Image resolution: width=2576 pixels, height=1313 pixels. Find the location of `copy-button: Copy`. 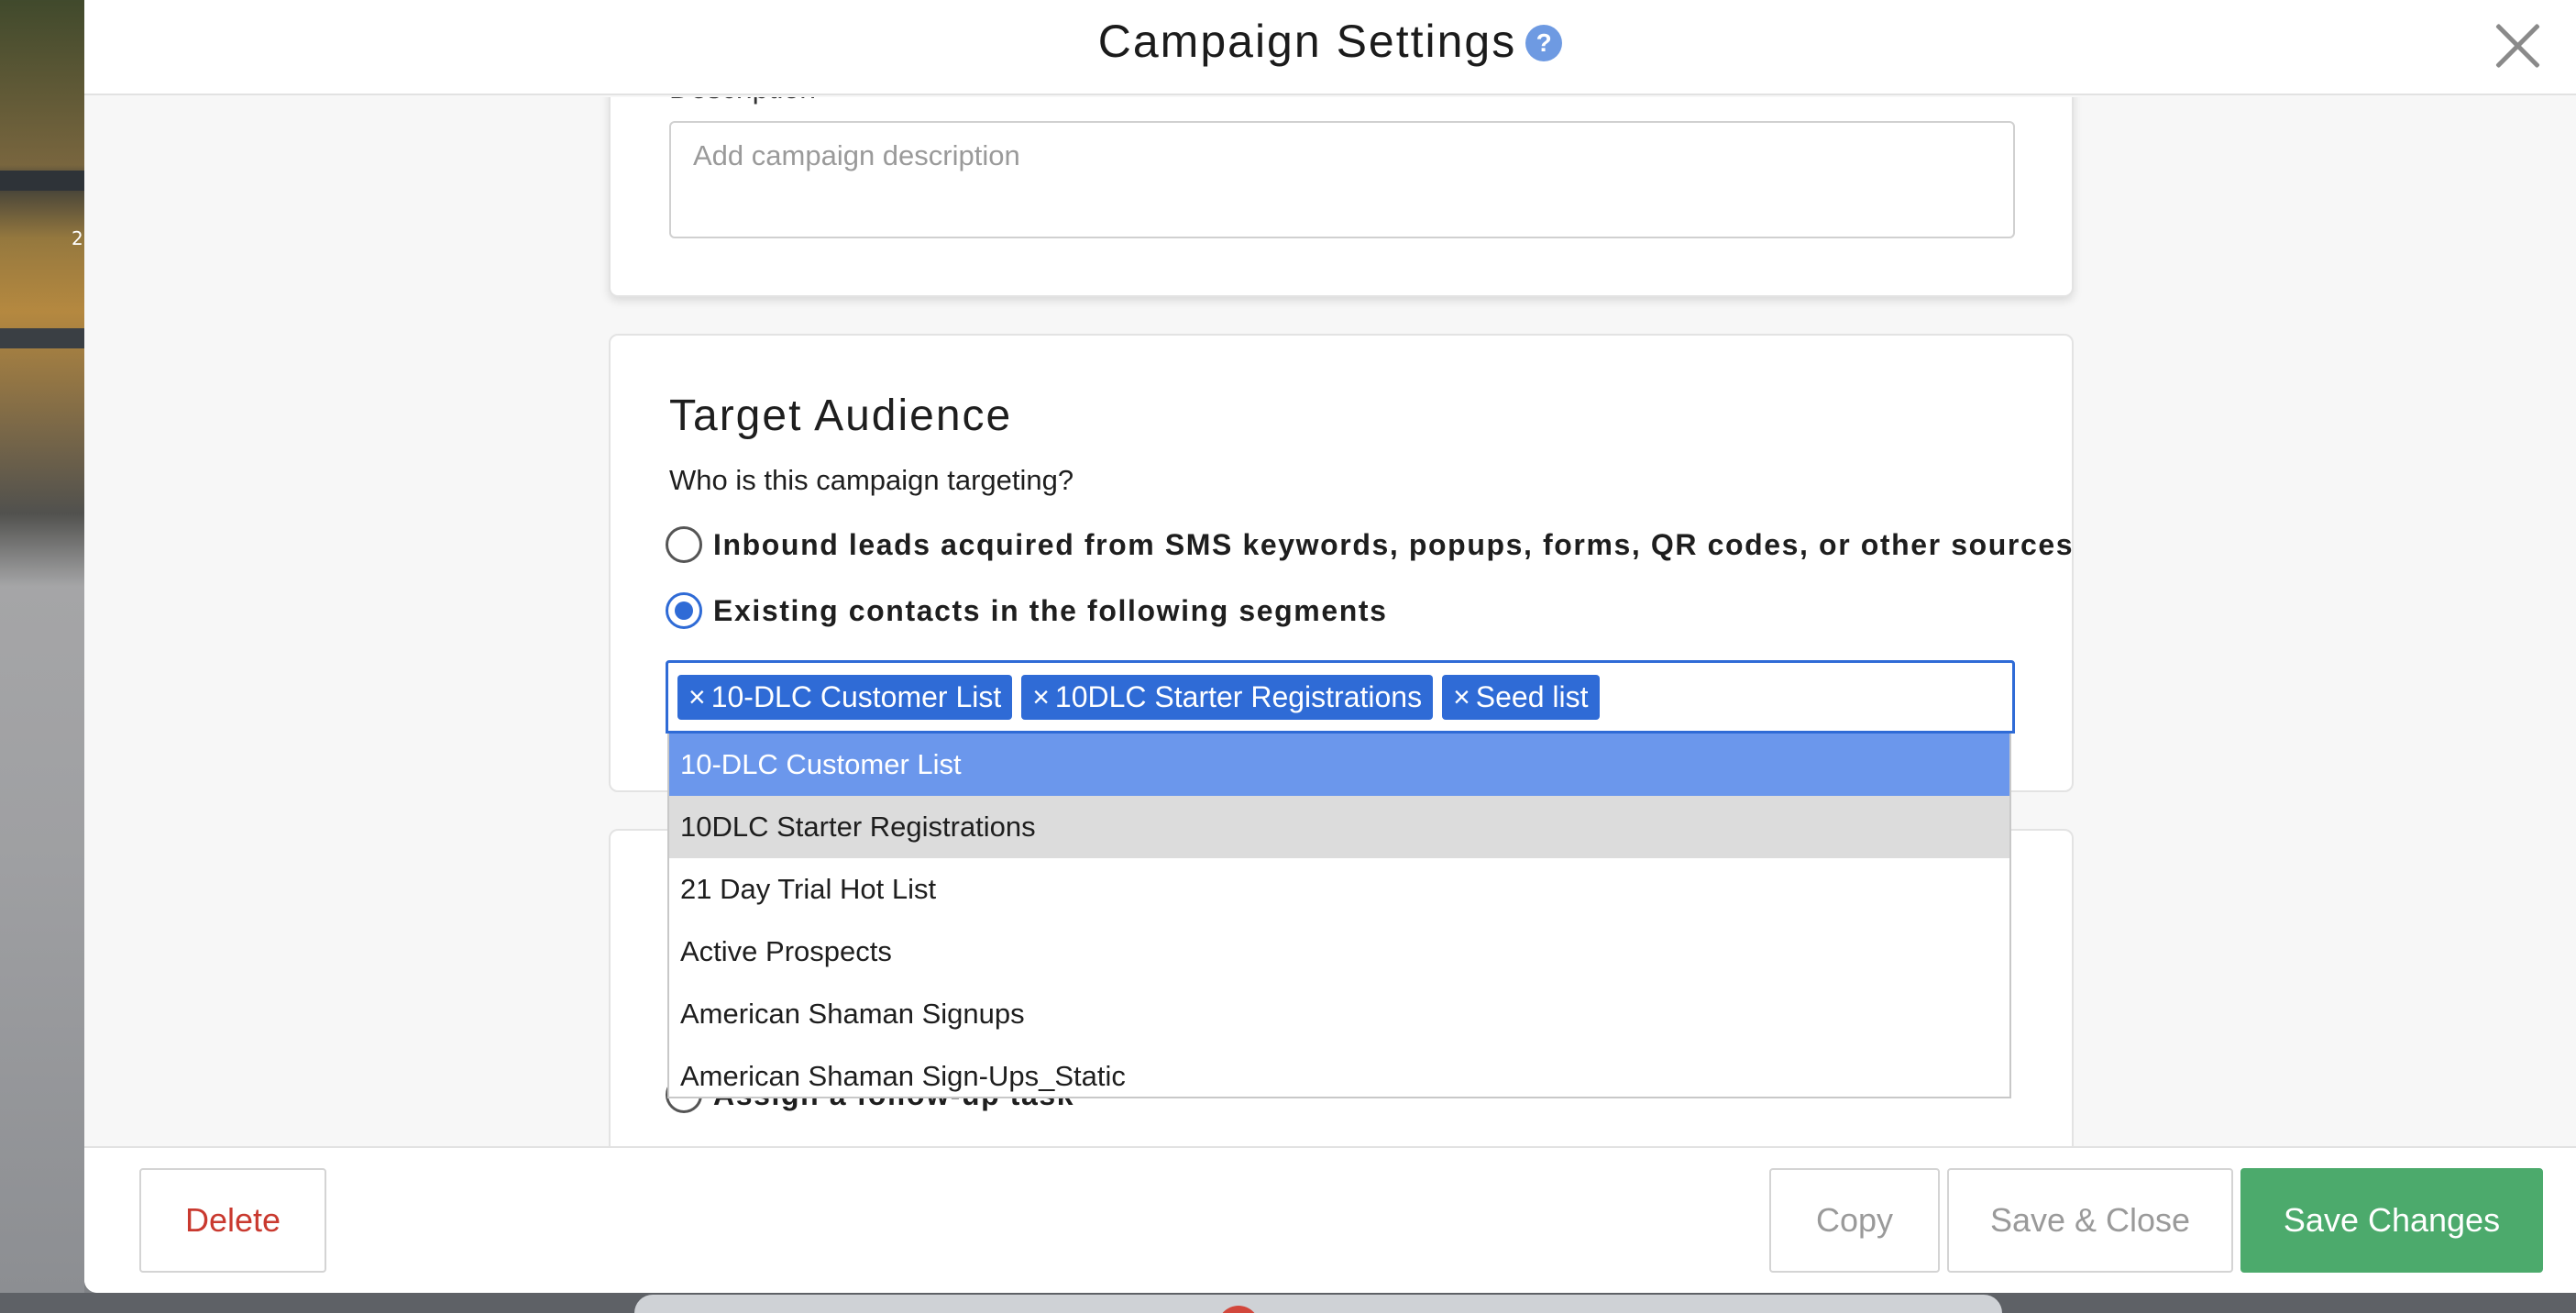

copy-button: Copy is located at coordinates (1854, 1221).